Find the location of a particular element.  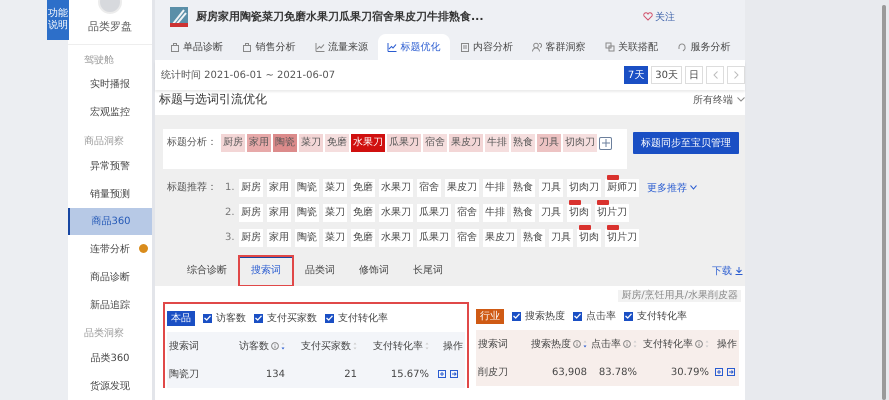

sidebar-item-label: 连带分析 is located at coordinates (110, 249).